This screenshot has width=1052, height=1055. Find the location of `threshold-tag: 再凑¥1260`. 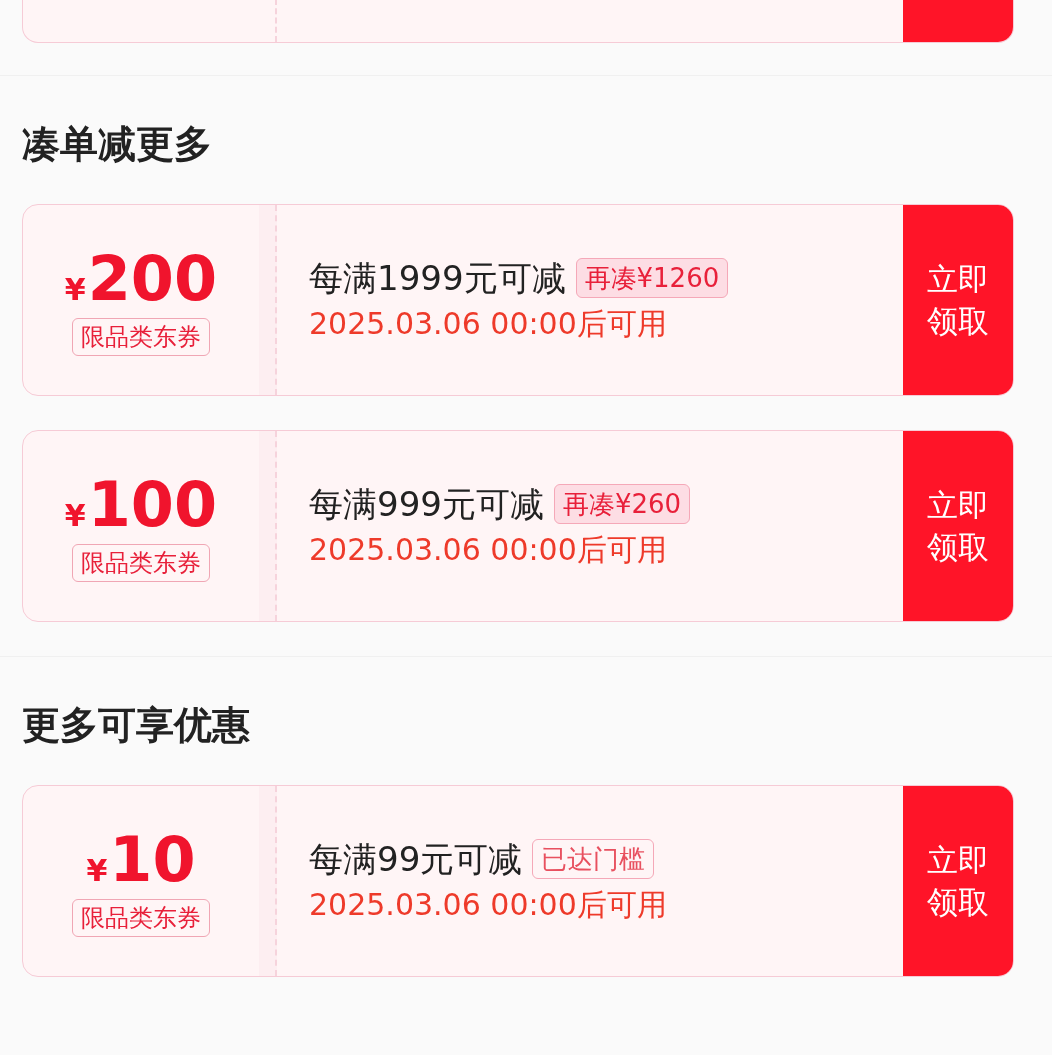

threshold-tag: 再凑¥1260 is located at coordinates (652, 278).